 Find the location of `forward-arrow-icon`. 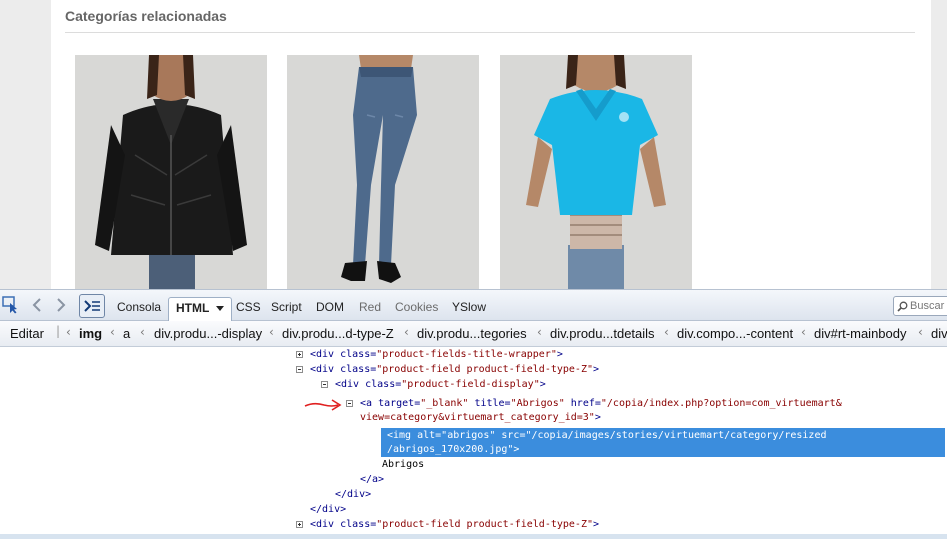

forward-arrow-icon is located at coordinates (61, 305).